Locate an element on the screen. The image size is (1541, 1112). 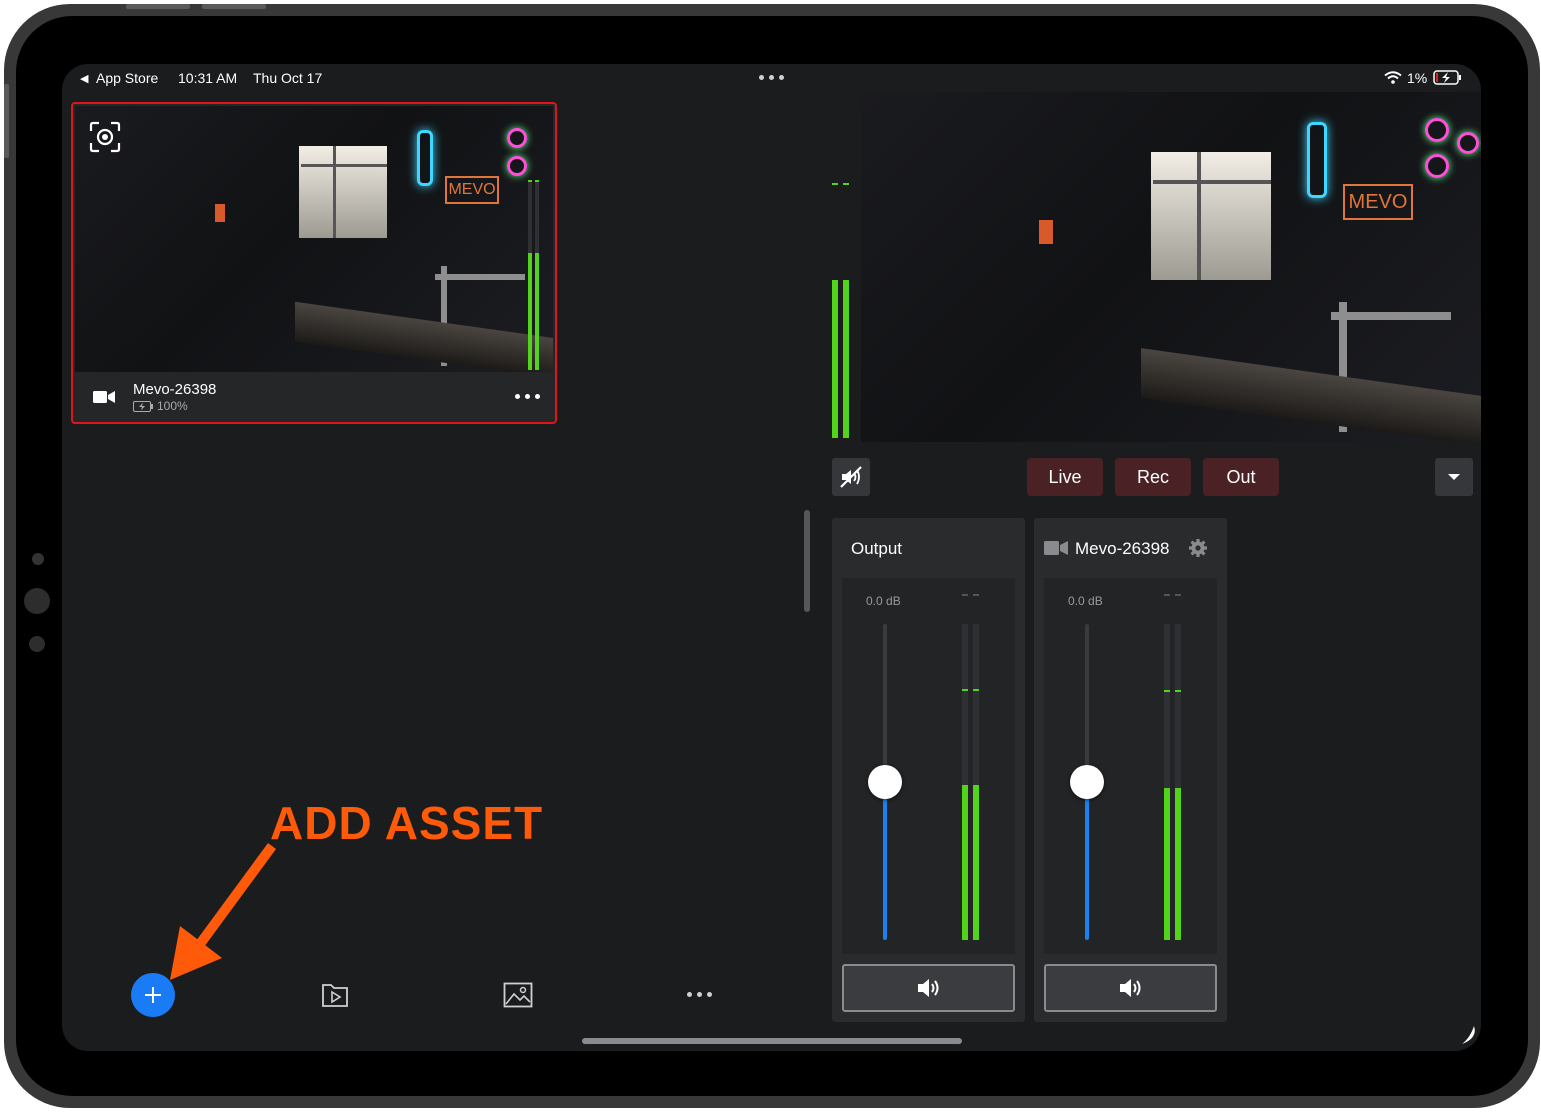
program-meter-left is located at coordinates (835, 359).